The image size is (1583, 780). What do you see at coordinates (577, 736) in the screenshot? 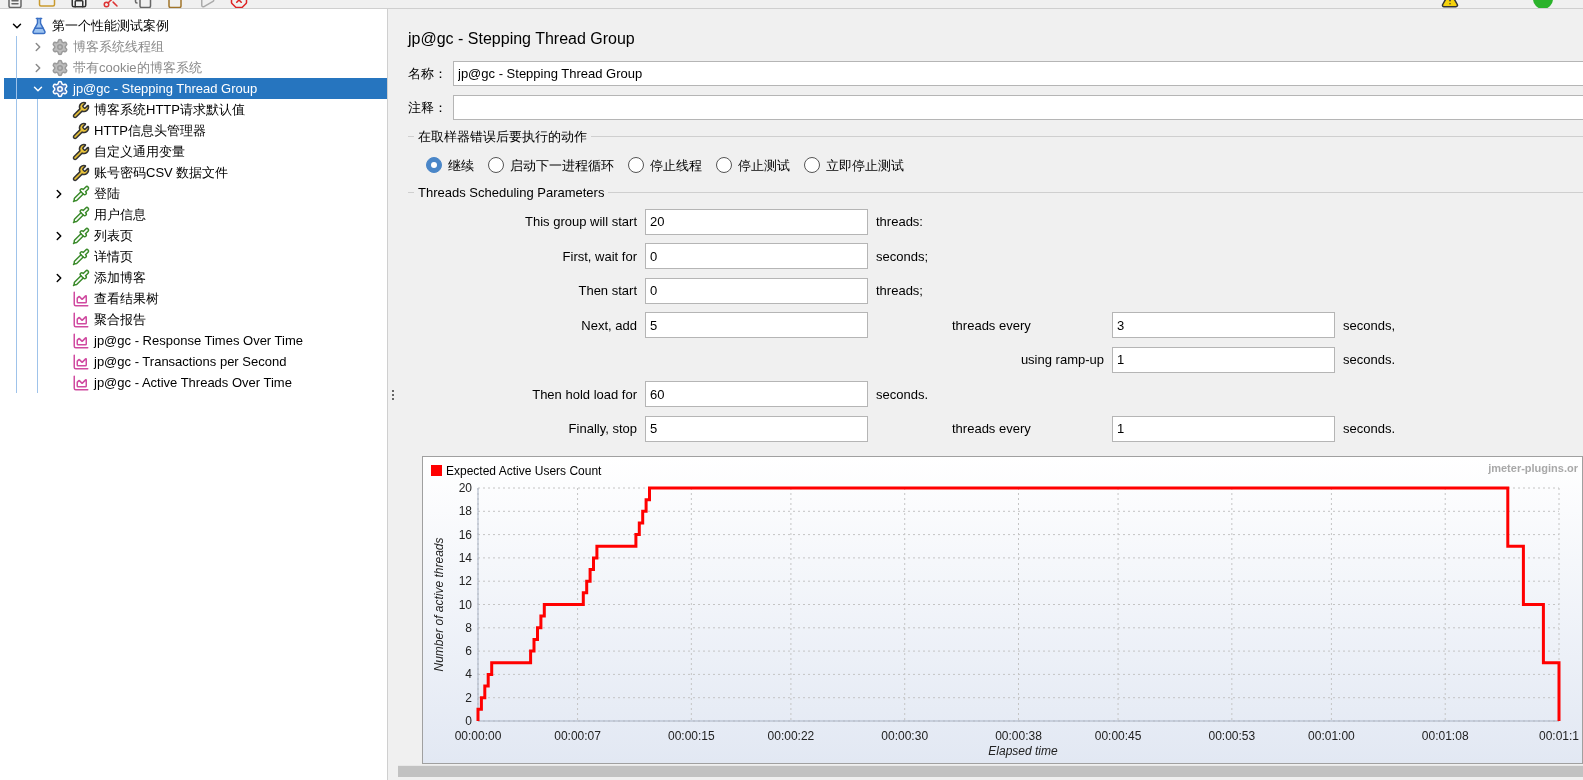
I see `x-tick-label: 00:00:07` at bounding box center [577, 736].